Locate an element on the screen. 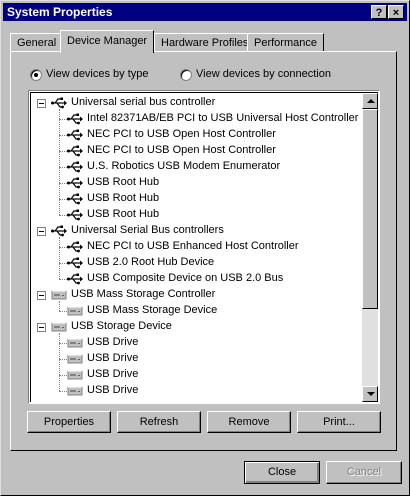  close-window-button: × is located at coordinates (396, 12).